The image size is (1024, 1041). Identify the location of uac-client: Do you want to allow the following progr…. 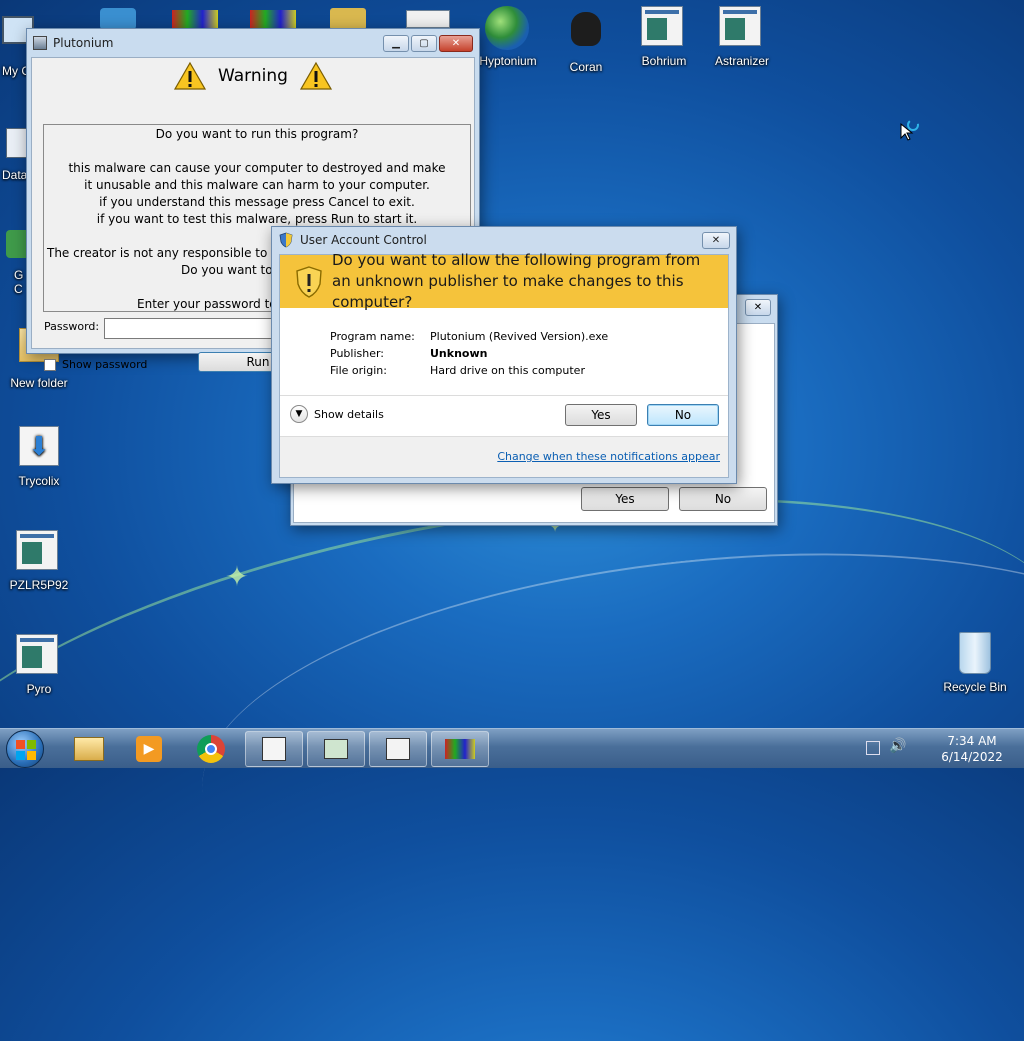
(504, 364).